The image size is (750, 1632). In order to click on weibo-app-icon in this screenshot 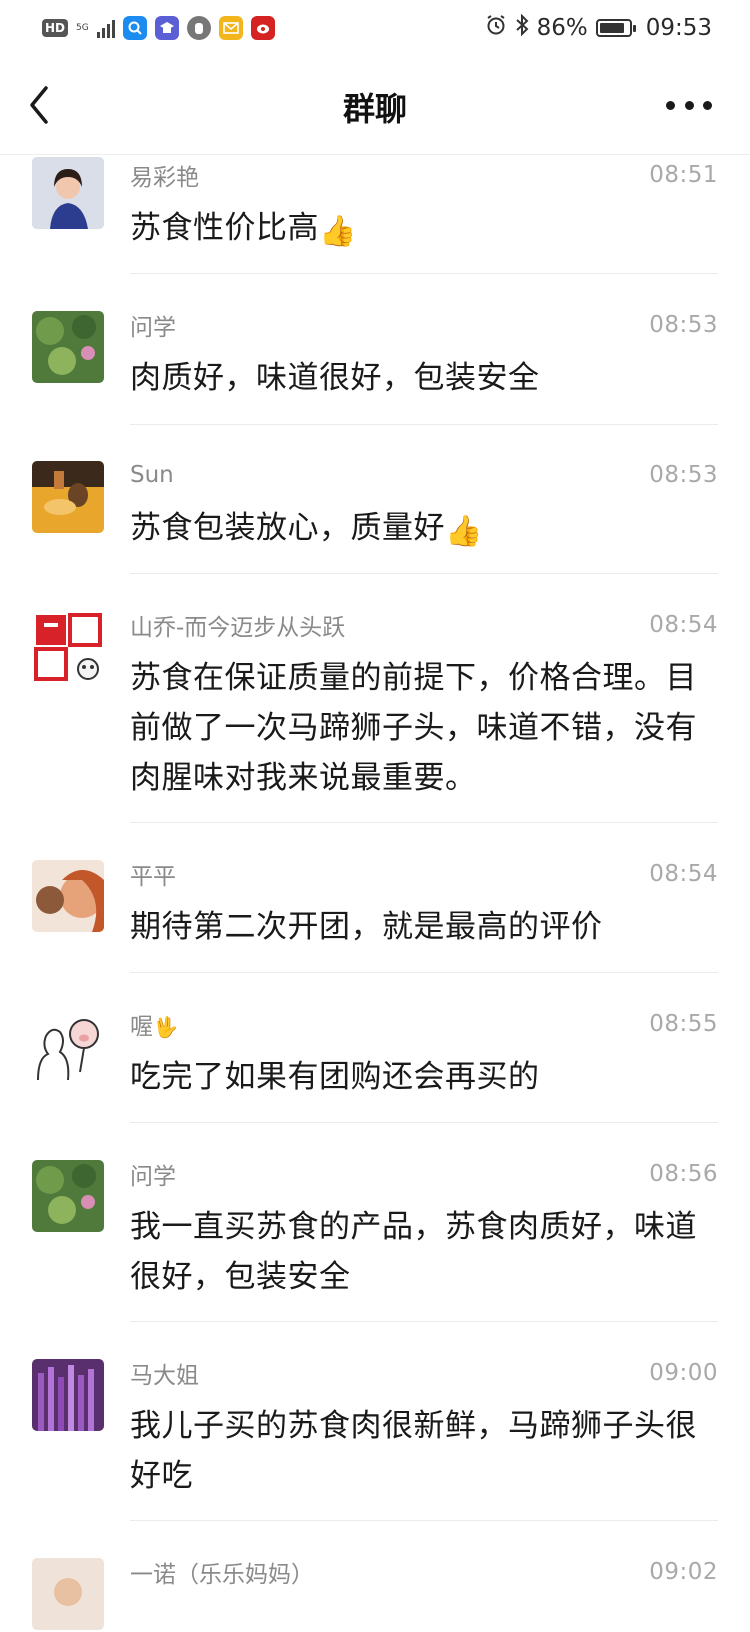, I will do `click(262, 28)`.